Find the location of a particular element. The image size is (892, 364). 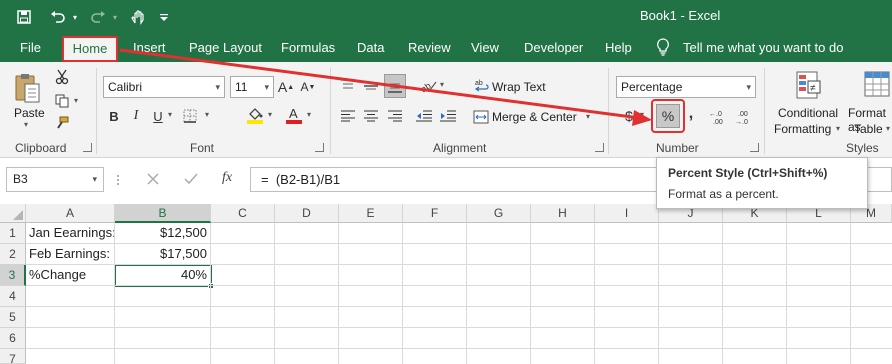

underline-dropdown-icon: ▾ is located at coordinates (170, 114).